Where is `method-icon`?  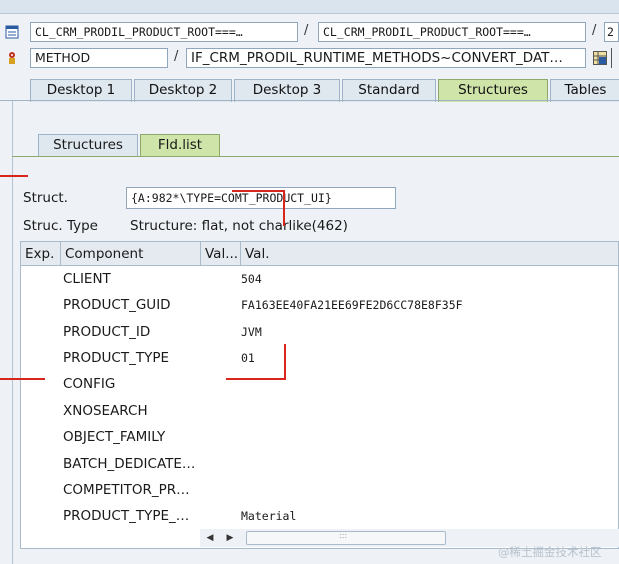
method-icon is located at coordinates (12, 58).